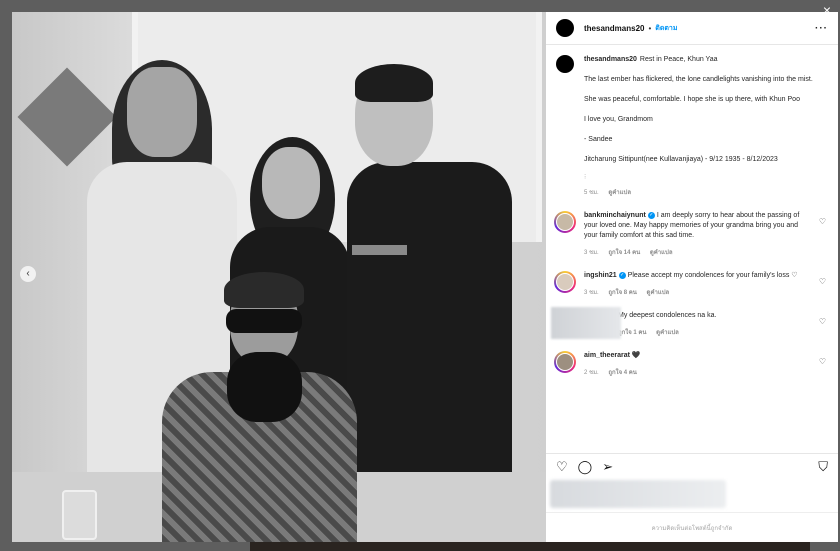 This screenshot has width=840, height=551. What do you see at coordinates (585, 177) in the screenshot?
I see `caption-edited-mark: ⁝` at bounding box center [585, 177].